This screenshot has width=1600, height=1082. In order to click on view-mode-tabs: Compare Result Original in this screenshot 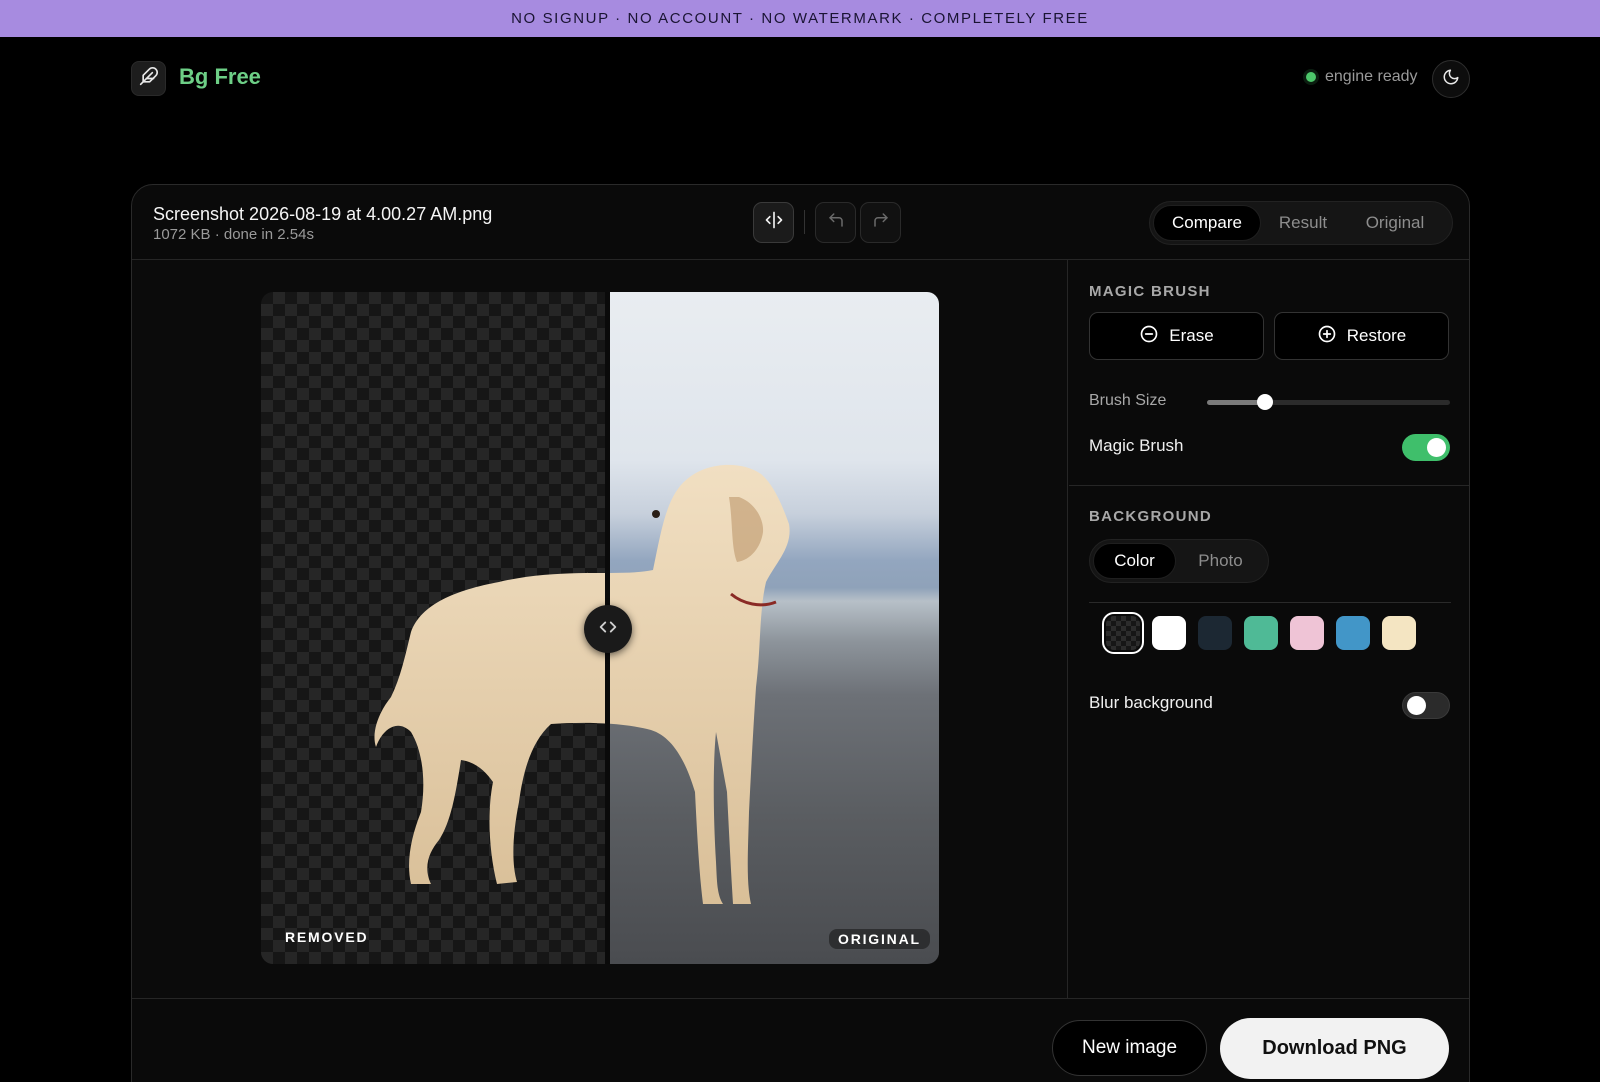, I will do `click(1301, 223)`.